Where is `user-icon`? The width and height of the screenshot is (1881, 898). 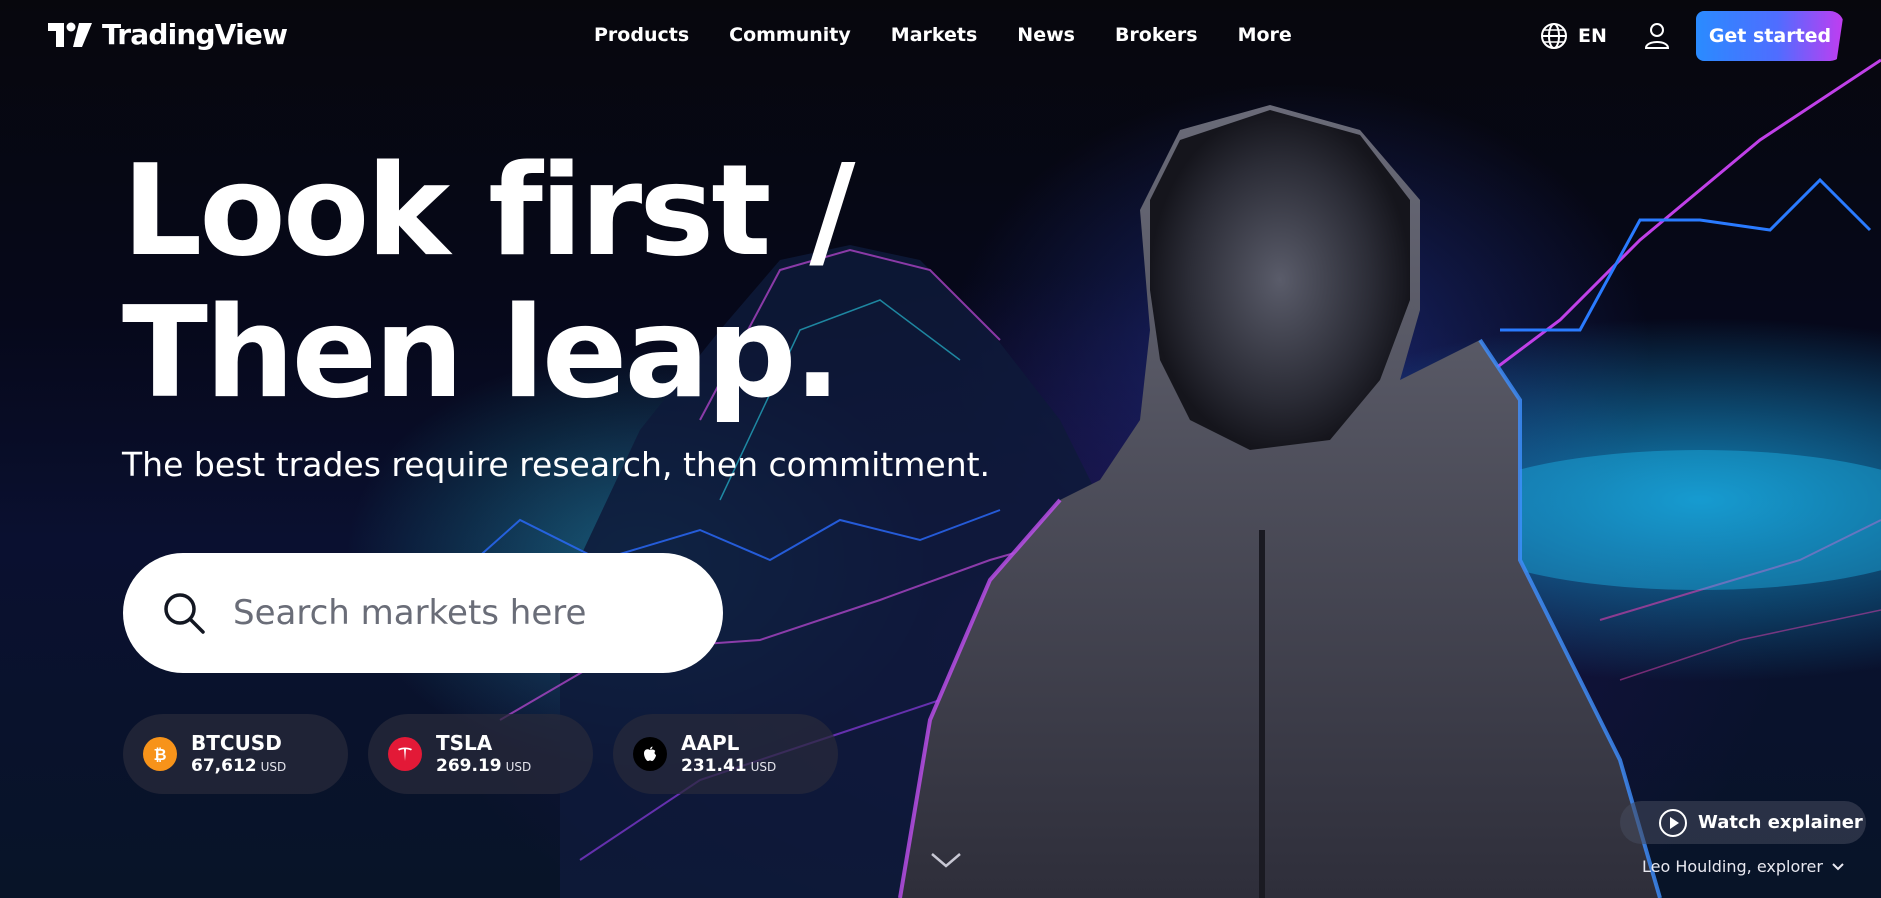 user-icon is located at coordinates (1657, 36).